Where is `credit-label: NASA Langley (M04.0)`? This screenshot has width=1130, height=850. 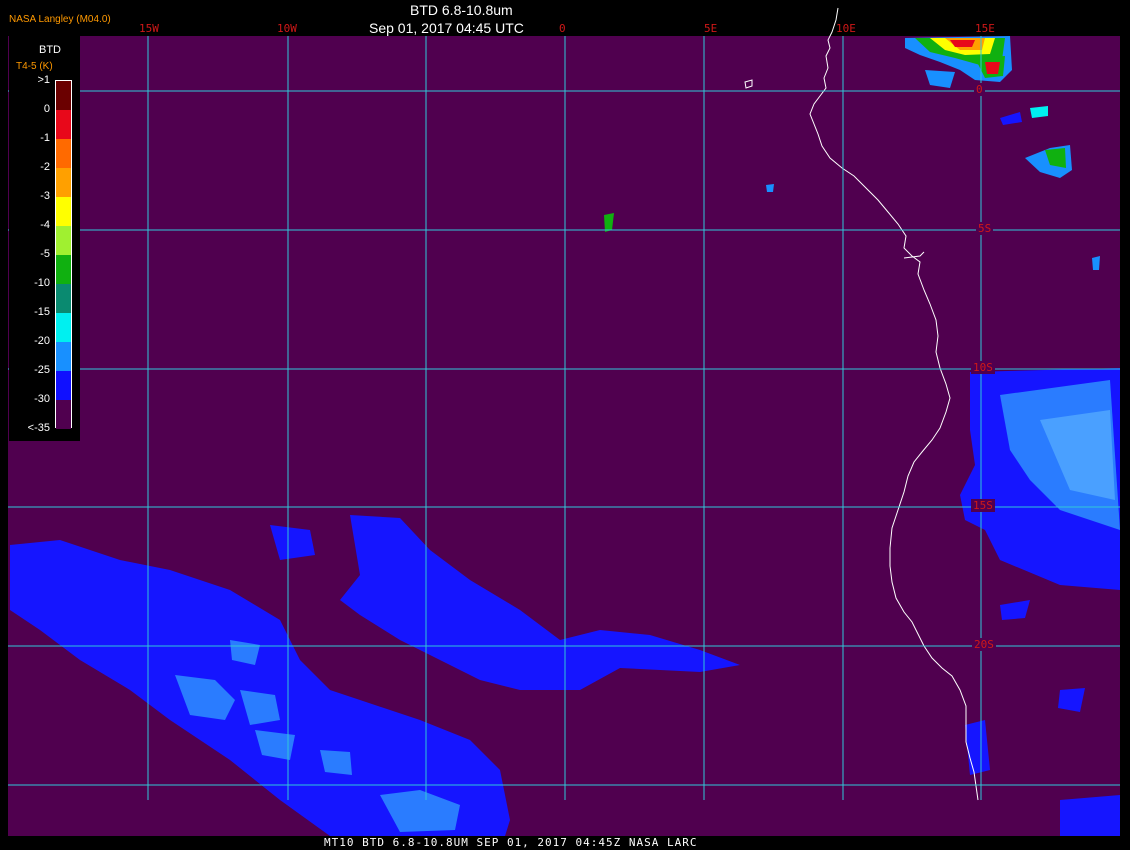
credit-label: NASA Langley (M04.0) is located at coordinates (60, 19).